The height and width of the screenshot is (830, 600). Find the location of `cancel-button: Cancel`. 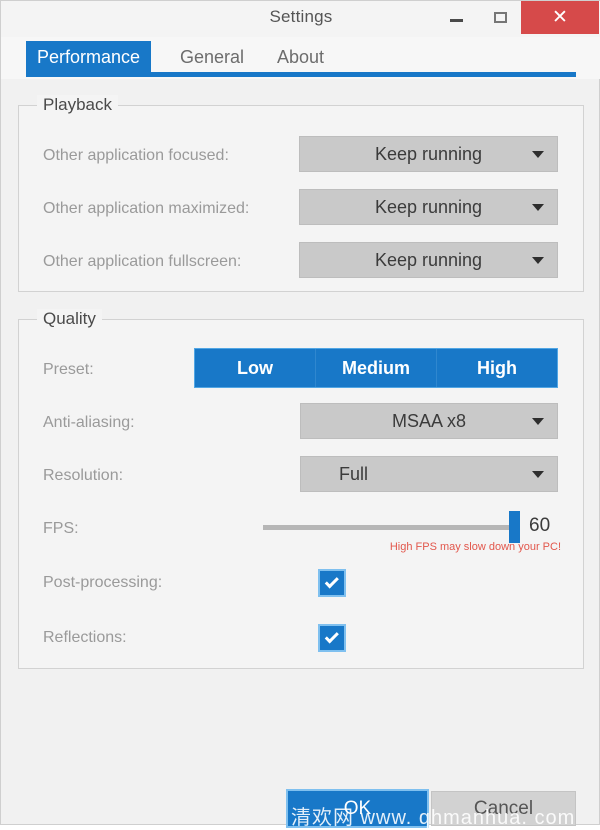

cancel-button: Cancel is located at coordinates (503, 808).